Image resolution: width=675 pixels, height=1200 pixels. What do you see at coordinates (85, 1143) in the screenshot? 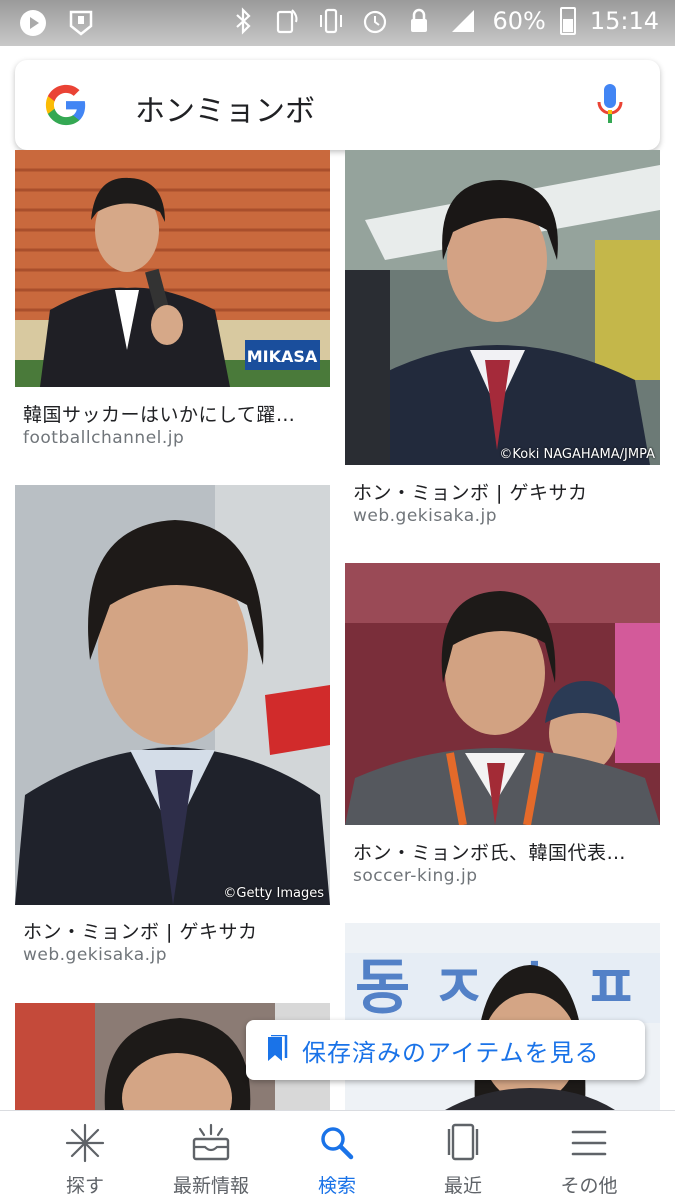
I see `sparkle-icon` at bounding box center [85, 1143].